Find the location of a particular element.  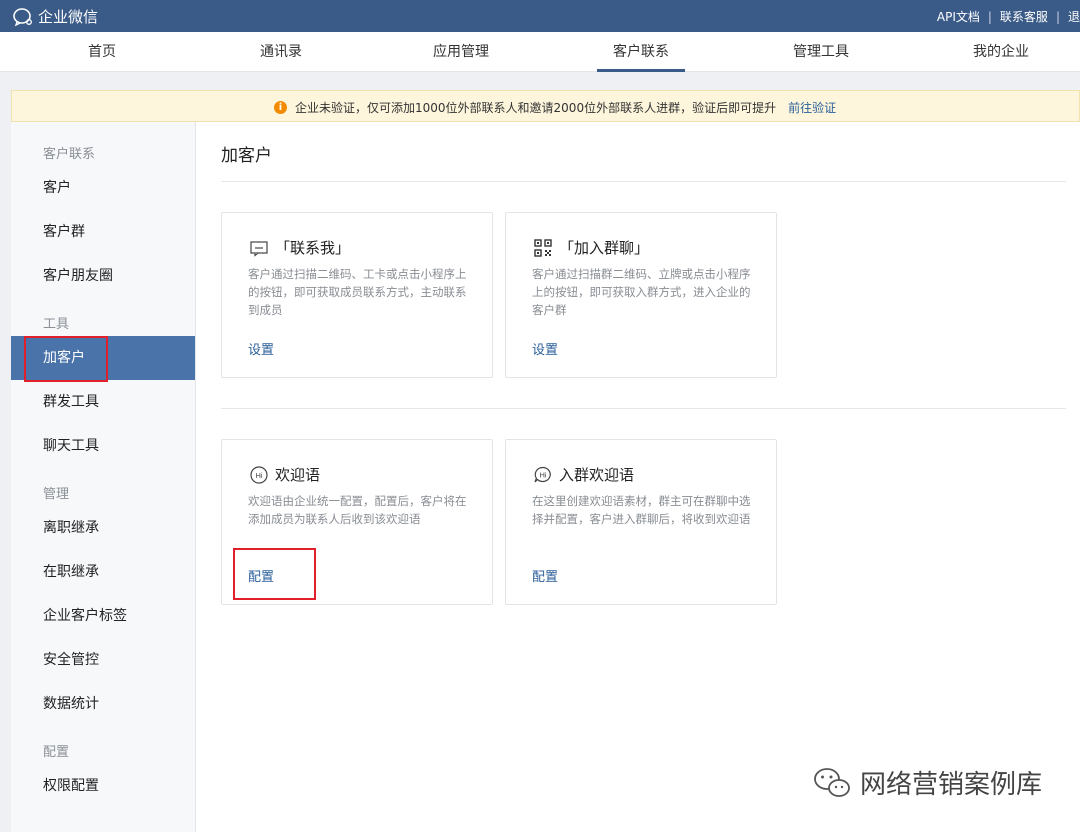

main-nav: 首页 通讯录 应用管理 客户联系 管理工具 我的企业 is located at coordinates (540, 52).